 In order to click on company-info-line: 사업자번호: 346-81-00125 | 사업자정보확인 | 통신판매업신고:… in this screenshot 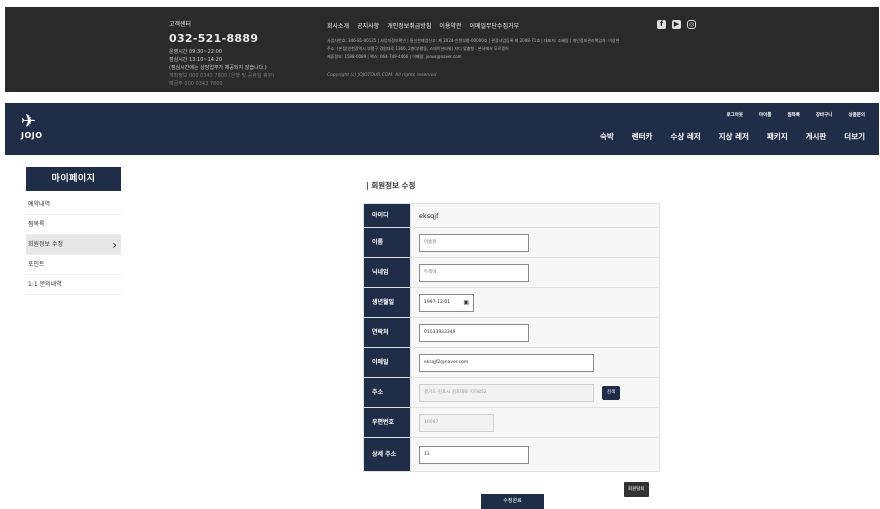, I will do `click(473, 40)`.